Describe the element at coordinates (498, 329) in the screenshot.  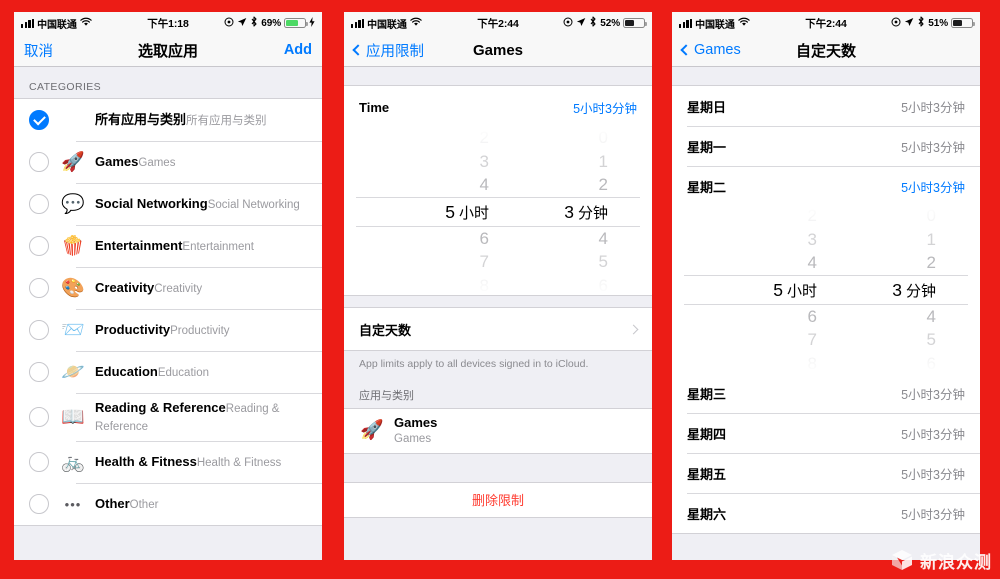
I see `custom-days-row: 自定天数` at that location.